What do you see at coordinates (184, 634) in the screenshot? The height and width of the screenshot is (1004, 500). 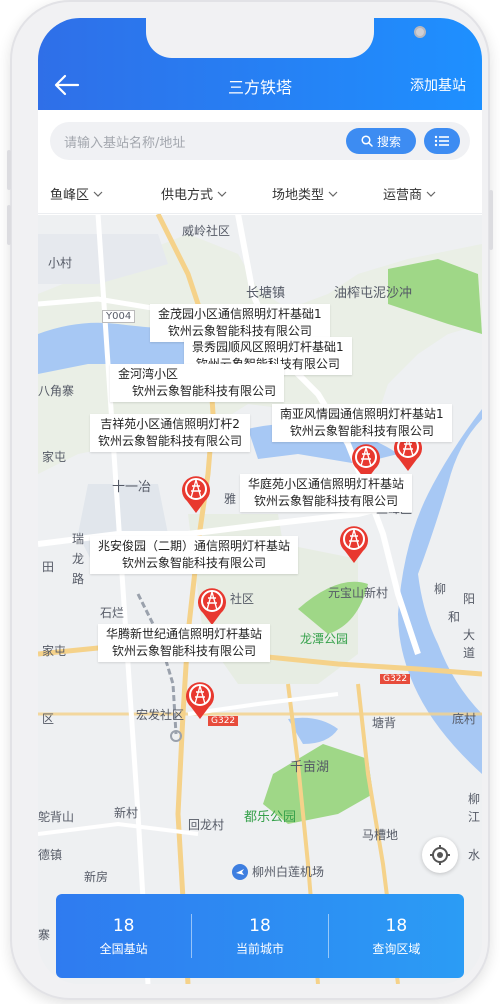 I see `station-name: 华腾新世纪通信照明灯杆基站` at bounding box center [184, 634].